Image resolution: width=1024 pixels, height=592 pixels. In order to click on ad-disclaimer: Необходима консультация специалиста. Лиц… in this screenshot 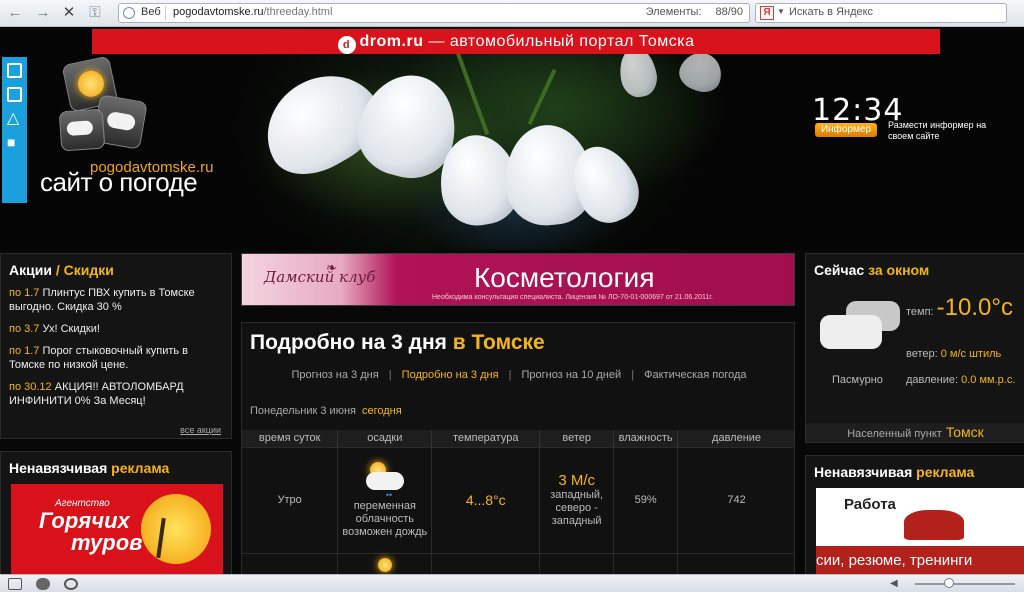, I will do `click(572, 297)`.